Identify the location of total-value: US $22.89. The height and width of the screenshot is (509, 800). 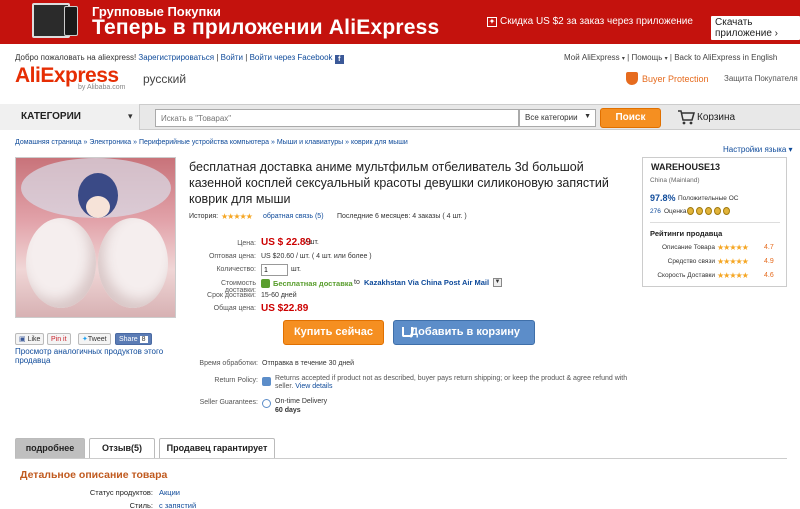
(285, 308).